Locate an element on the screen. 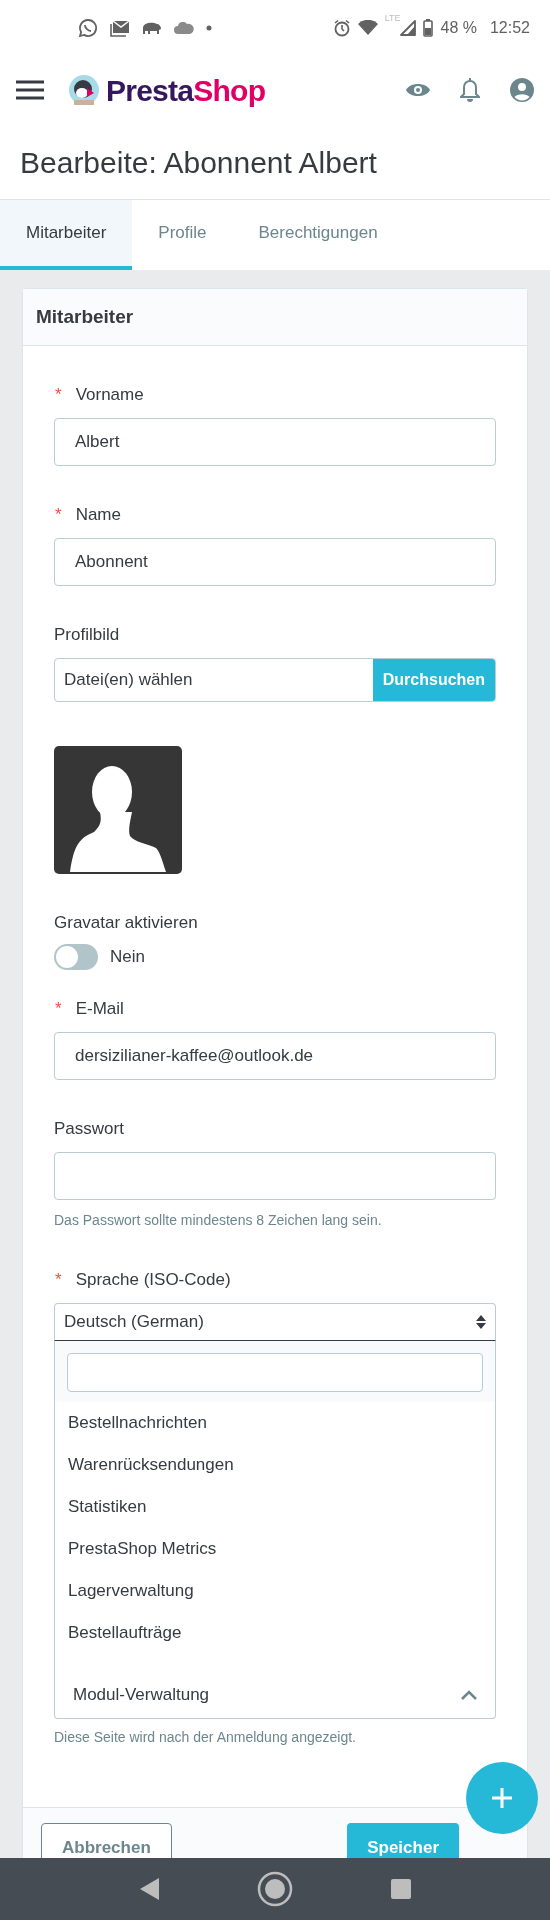 The image size is (550, 1920). field-label: Sprache (ISO-Code) is located at coordinates (153, 1279).